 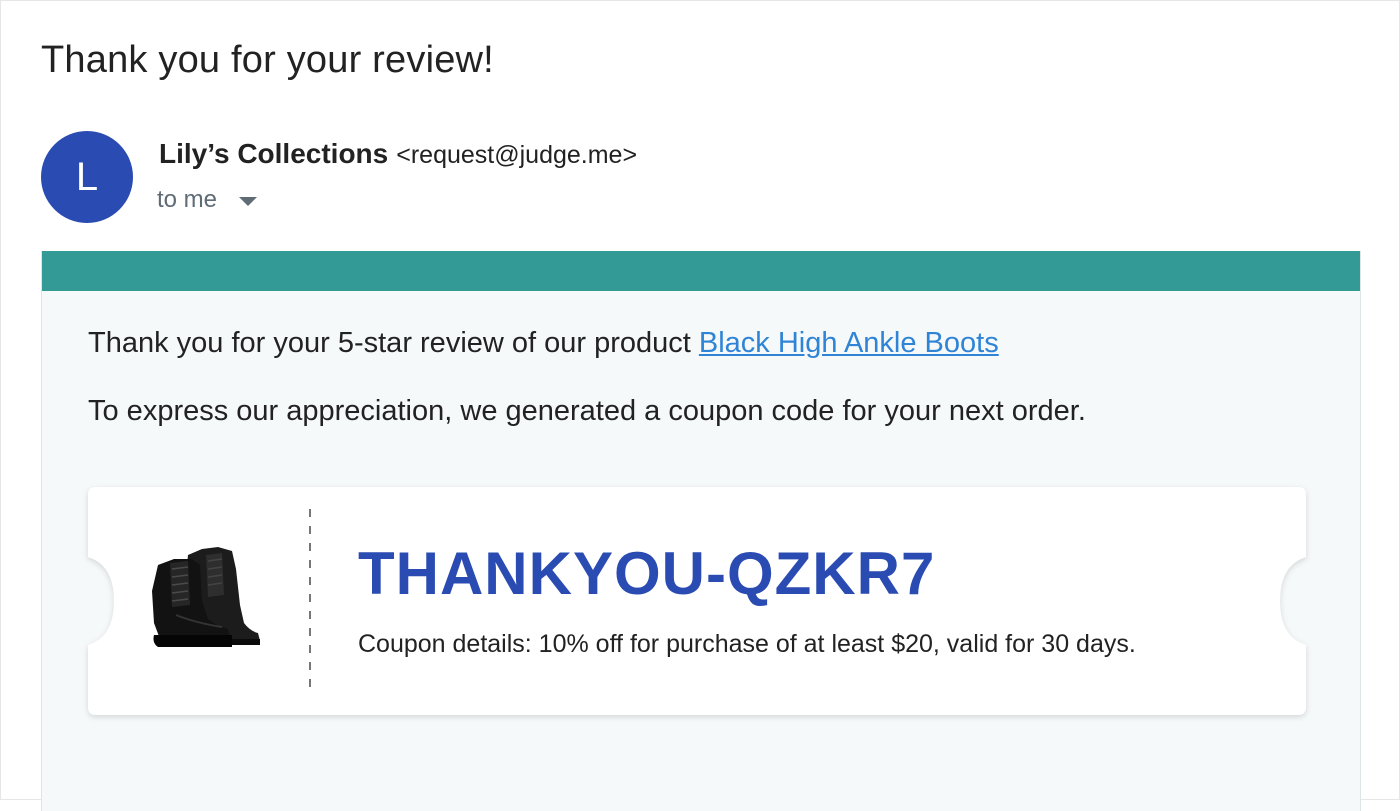 What do you see at coordinates (187, 199) in the screenshot?
I see `recipient-label: to me` at bounding box center [187, 199].